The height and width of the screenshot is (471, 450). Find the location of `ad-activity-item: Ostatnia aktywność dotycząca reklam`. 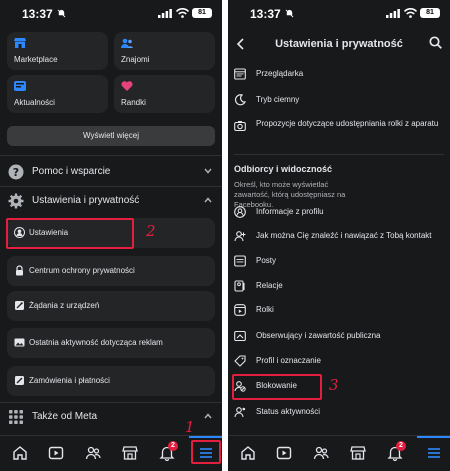

ad-activity-item: Ostatnia aktywność dotycząca reklam is located at coordinates (111, 343).